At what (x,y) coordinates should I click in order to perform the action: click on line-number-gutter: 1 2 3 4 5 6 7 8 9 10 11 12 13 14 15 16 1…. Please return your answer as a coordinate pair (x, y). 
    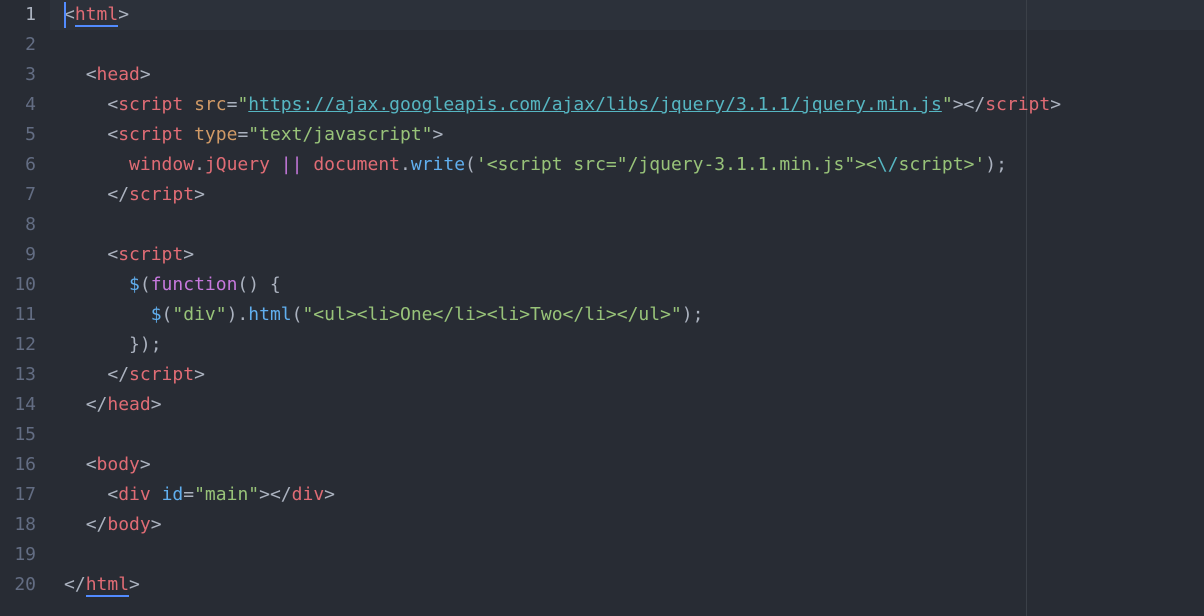
    Looking at the image, I should click on (25, 308).